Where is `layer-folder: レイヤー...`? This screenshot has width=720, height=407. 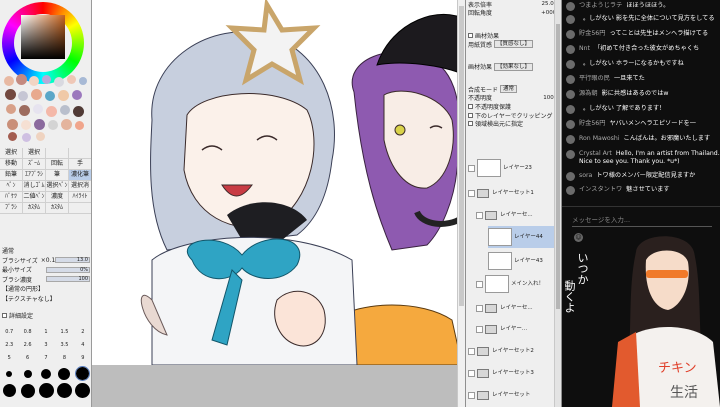 layer-folder: レイヤー... is located at coordinates (501, 329).